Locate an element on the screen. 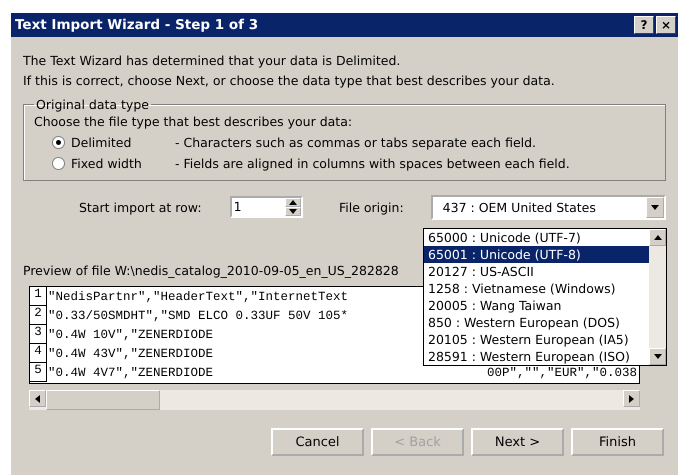 Image resolution: width=678 pixels, height=476 pixels. line-number: 2 is located at coordinates (38, 315).